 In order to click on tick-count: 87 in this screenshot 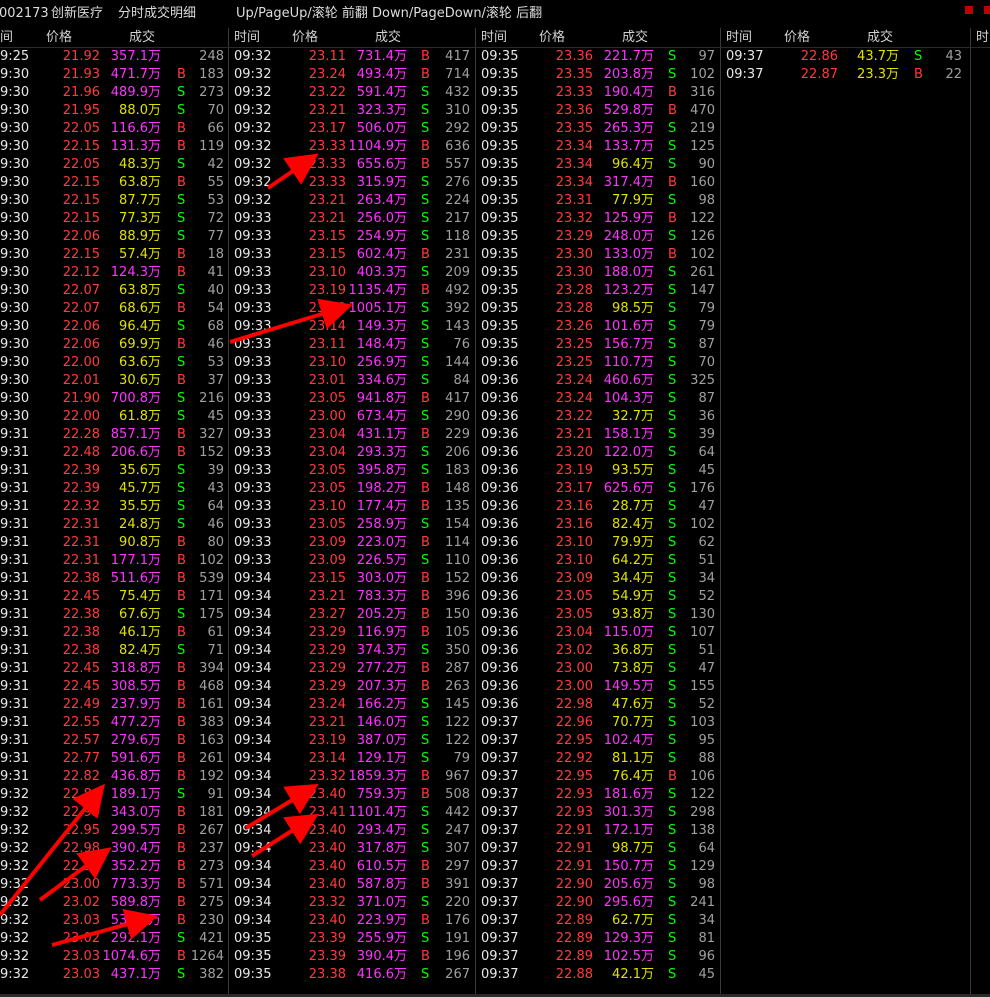, I will do `click(706, 344)`.